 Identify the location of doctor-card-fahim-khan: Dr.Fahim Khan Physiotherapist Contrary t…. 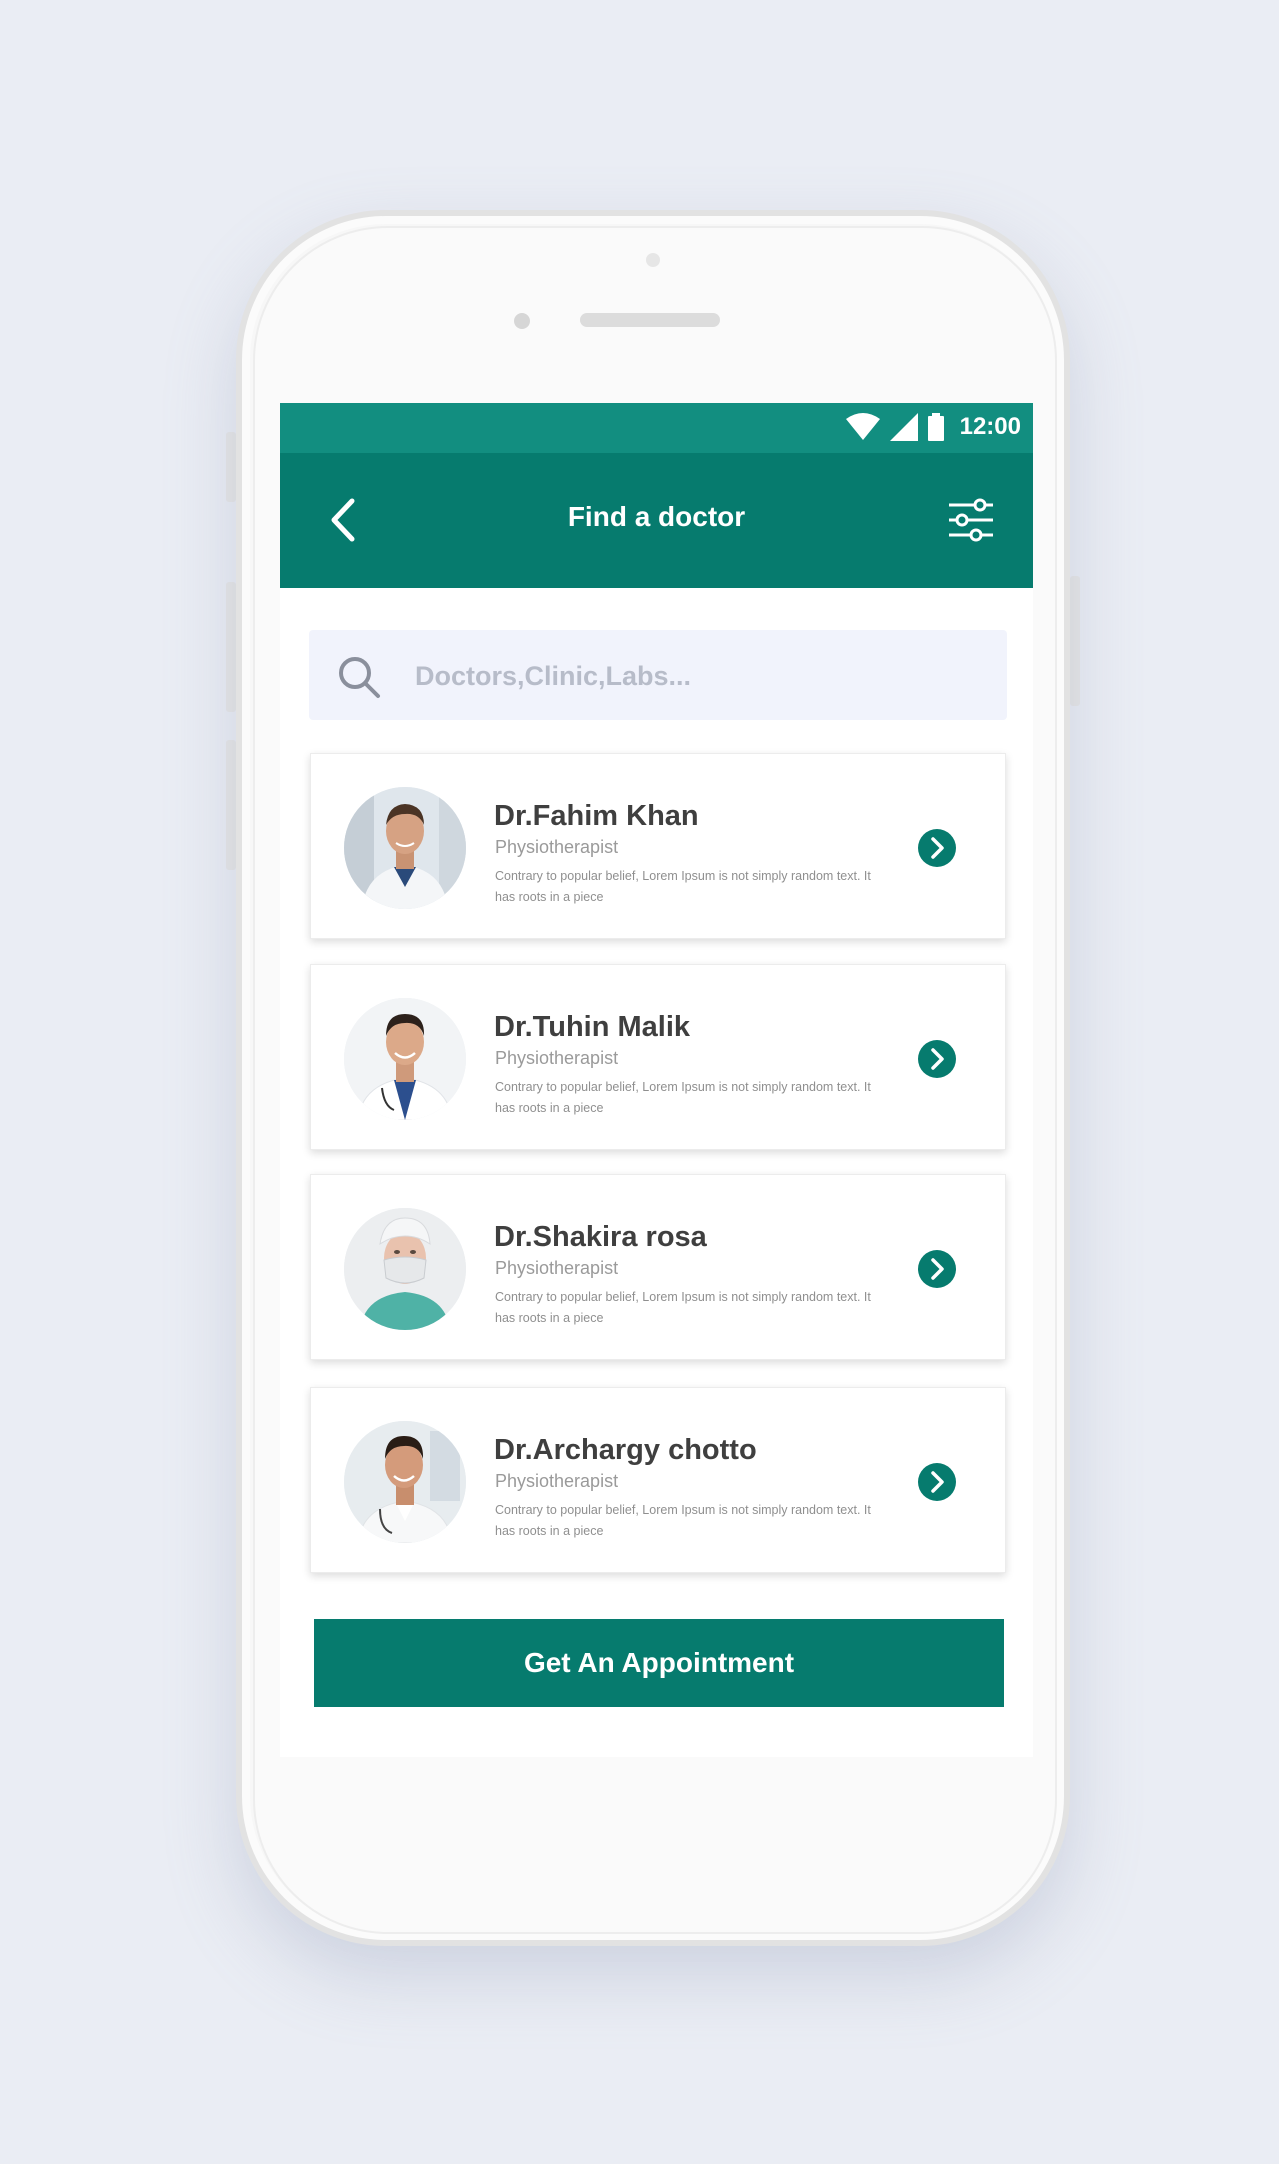
(658, 846).